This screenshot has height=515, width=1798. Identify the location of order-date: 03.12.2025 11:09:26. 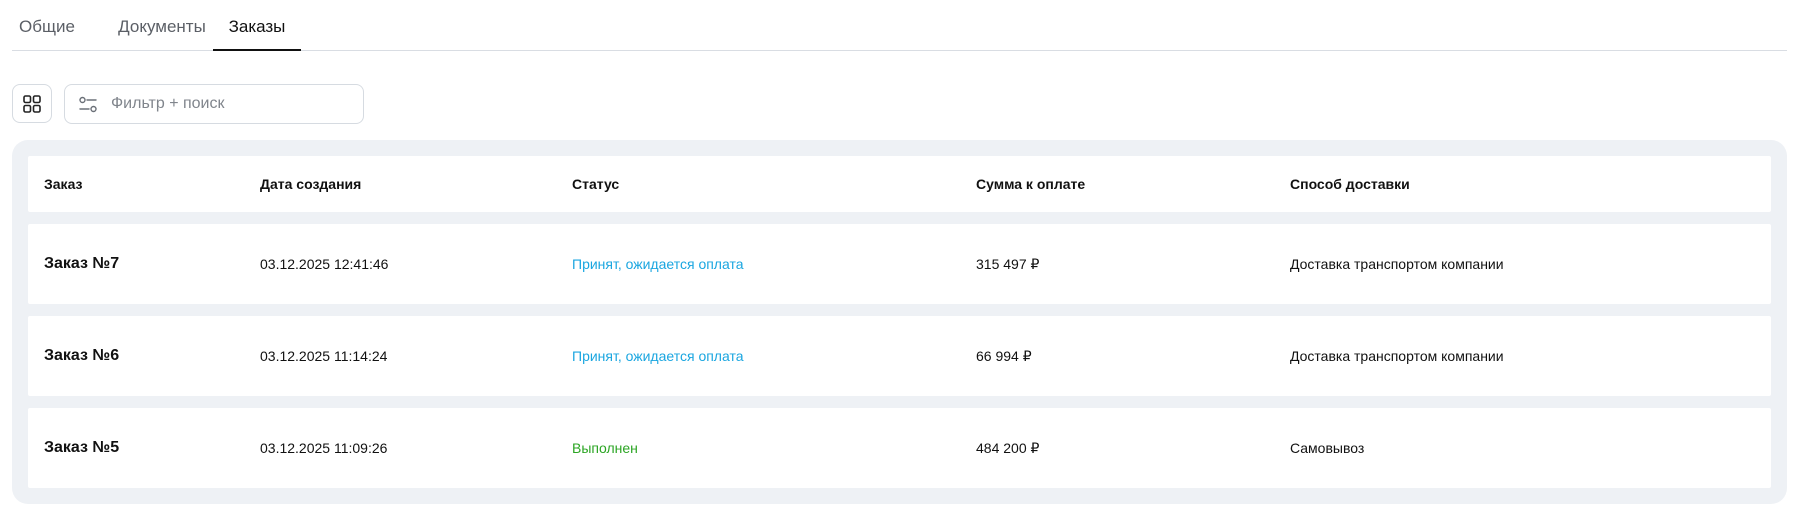
(324, 448).